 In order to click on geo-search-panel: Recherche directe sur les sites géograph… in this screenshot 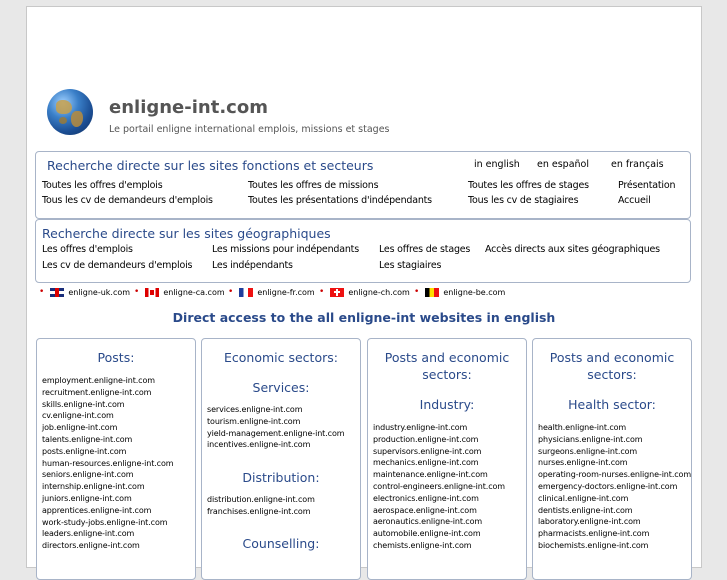, I will do `click(363, 251)`.